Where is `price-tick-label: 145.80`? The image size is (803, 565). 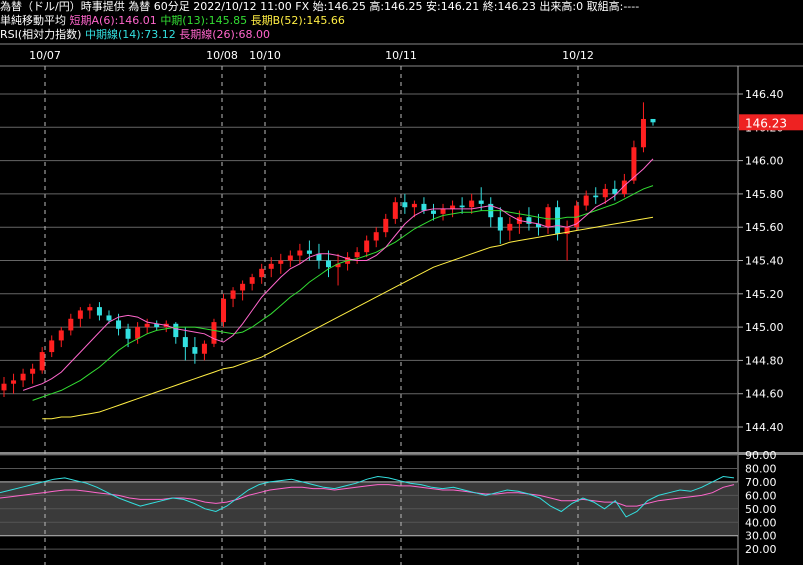 price-tick-label: 145.80 is located at coordinates (764, 194).